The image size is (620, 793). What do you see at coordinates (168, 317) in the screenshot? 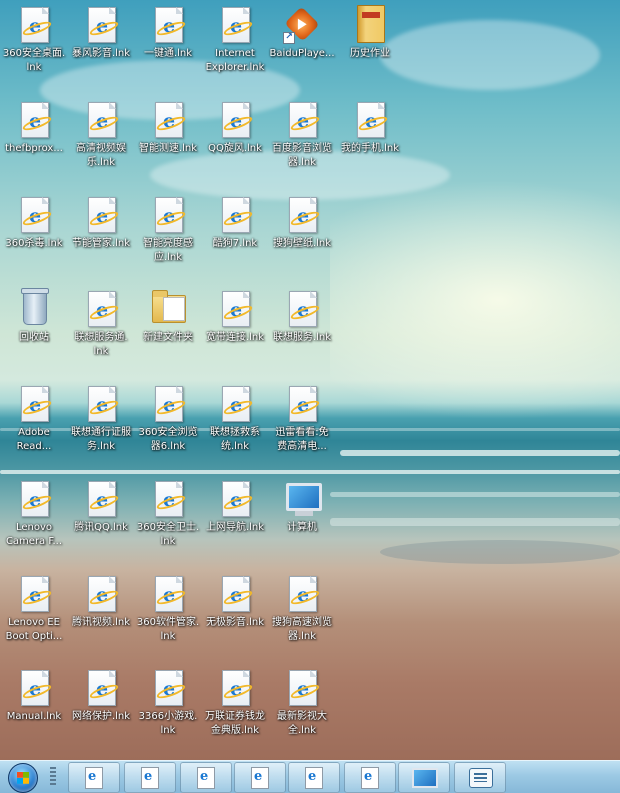
I see `desktop-icon: 新建文件夹` at bounding box center [168, 317].